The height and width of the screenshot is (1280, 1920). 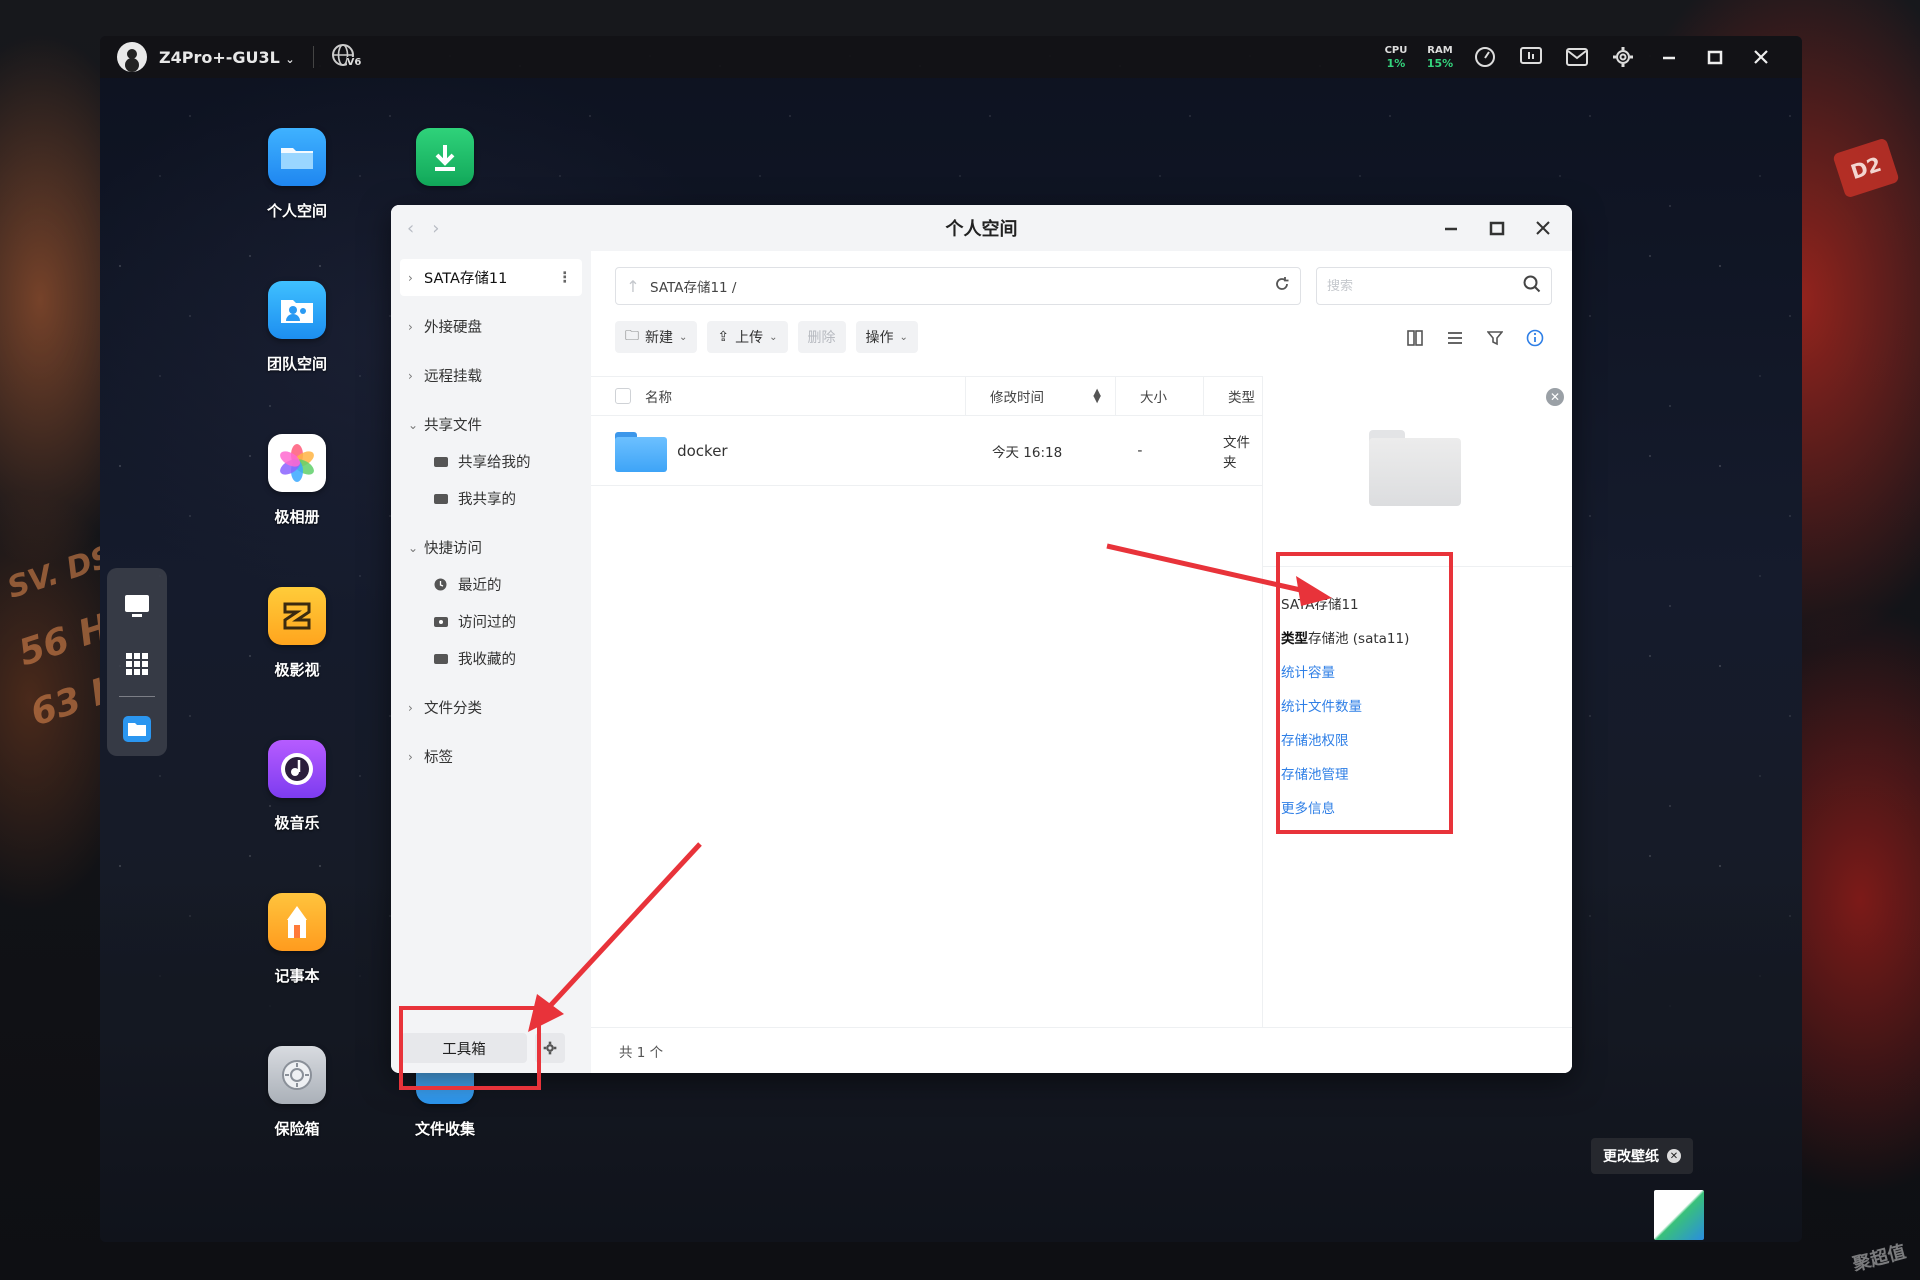 I want to click on gauge-icon, so click(x=1485, y=57).